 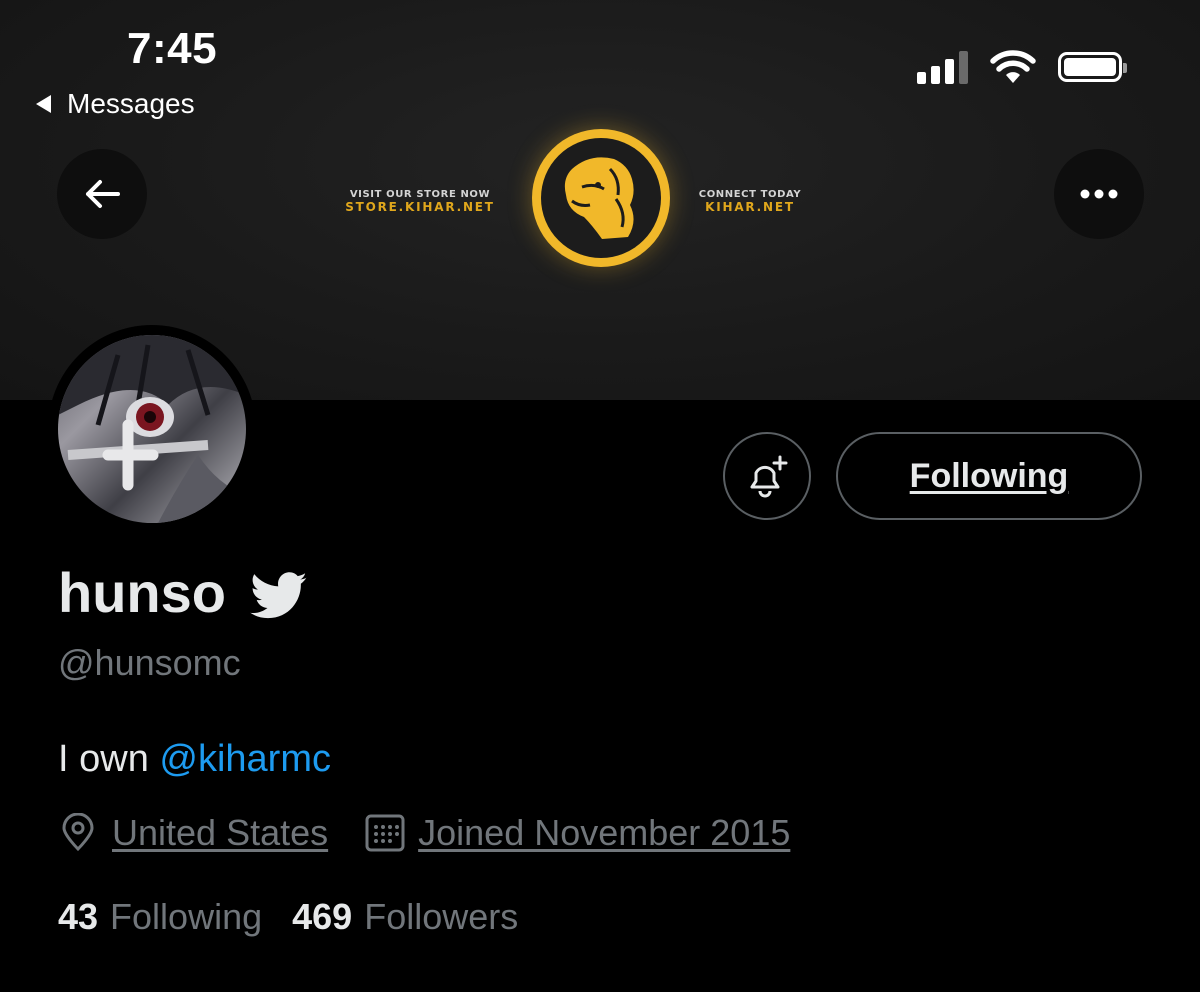 What do you see at coordinates (288, 917) in the screenshot?
I see `follow-counts: 43 Following 469 Followers` at bounding box center [288, 917].